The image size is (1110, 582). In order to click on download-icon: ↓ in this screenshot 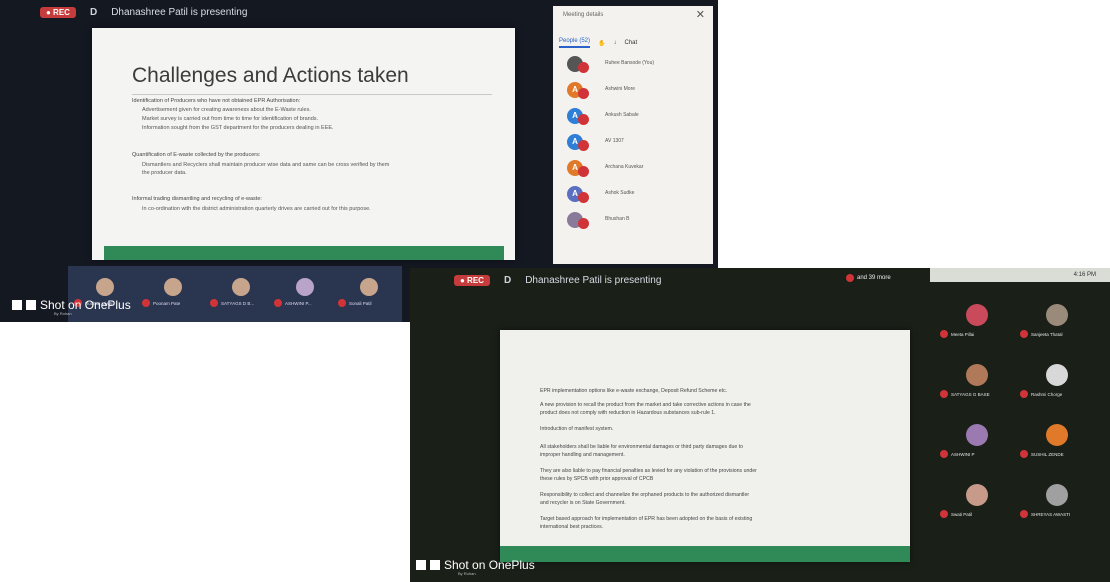, I will do `click(615, 43)`.